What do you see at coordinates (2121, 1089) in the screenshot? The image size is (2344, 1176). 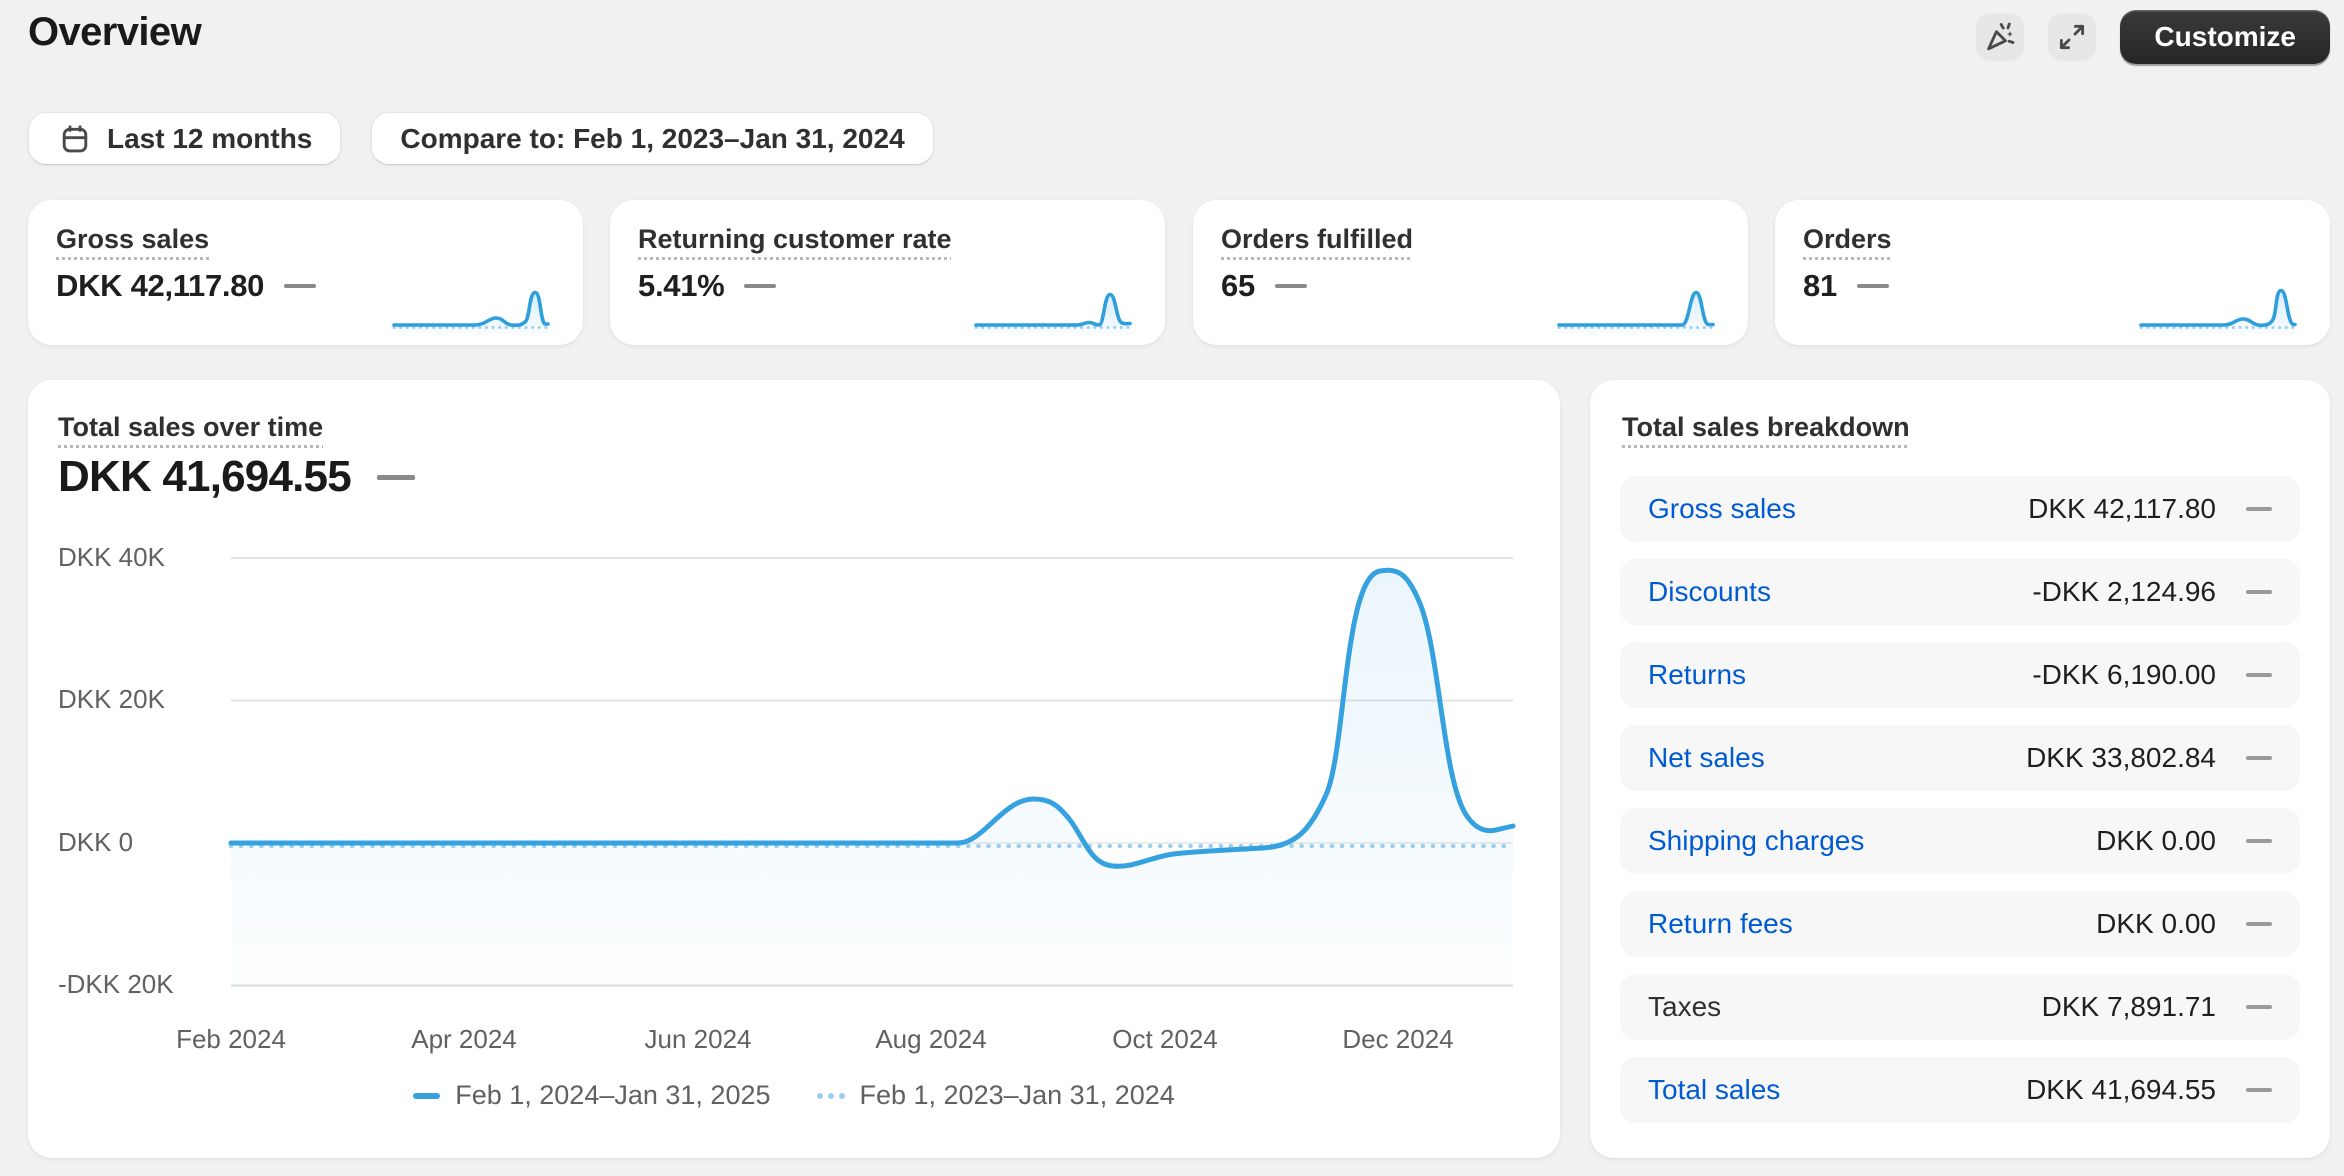 I see `row-value: DKK 41,694.55` at bounding box center [2121, 1089].